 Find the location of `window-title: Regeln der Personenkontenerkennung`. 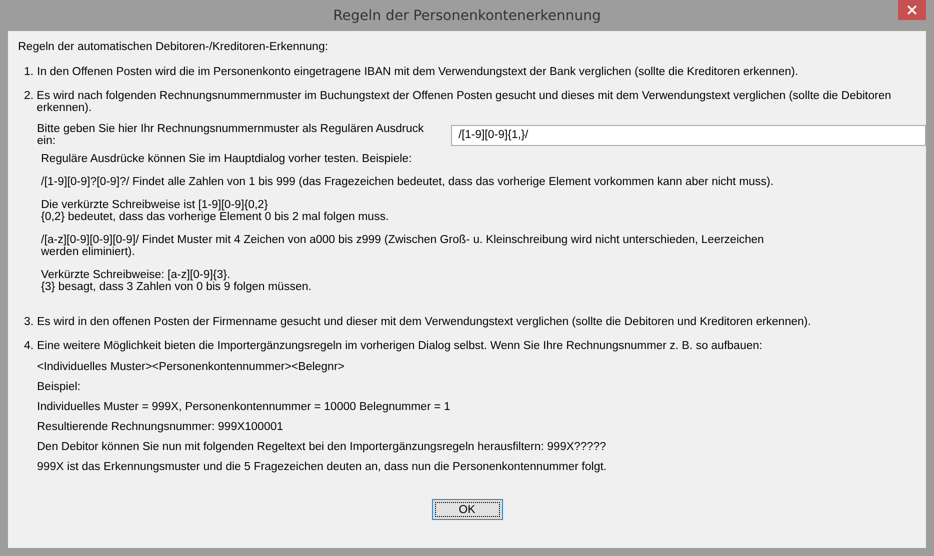

window-title: Regeln der Personenkontenerkennung is located at coordinates (467, 16).